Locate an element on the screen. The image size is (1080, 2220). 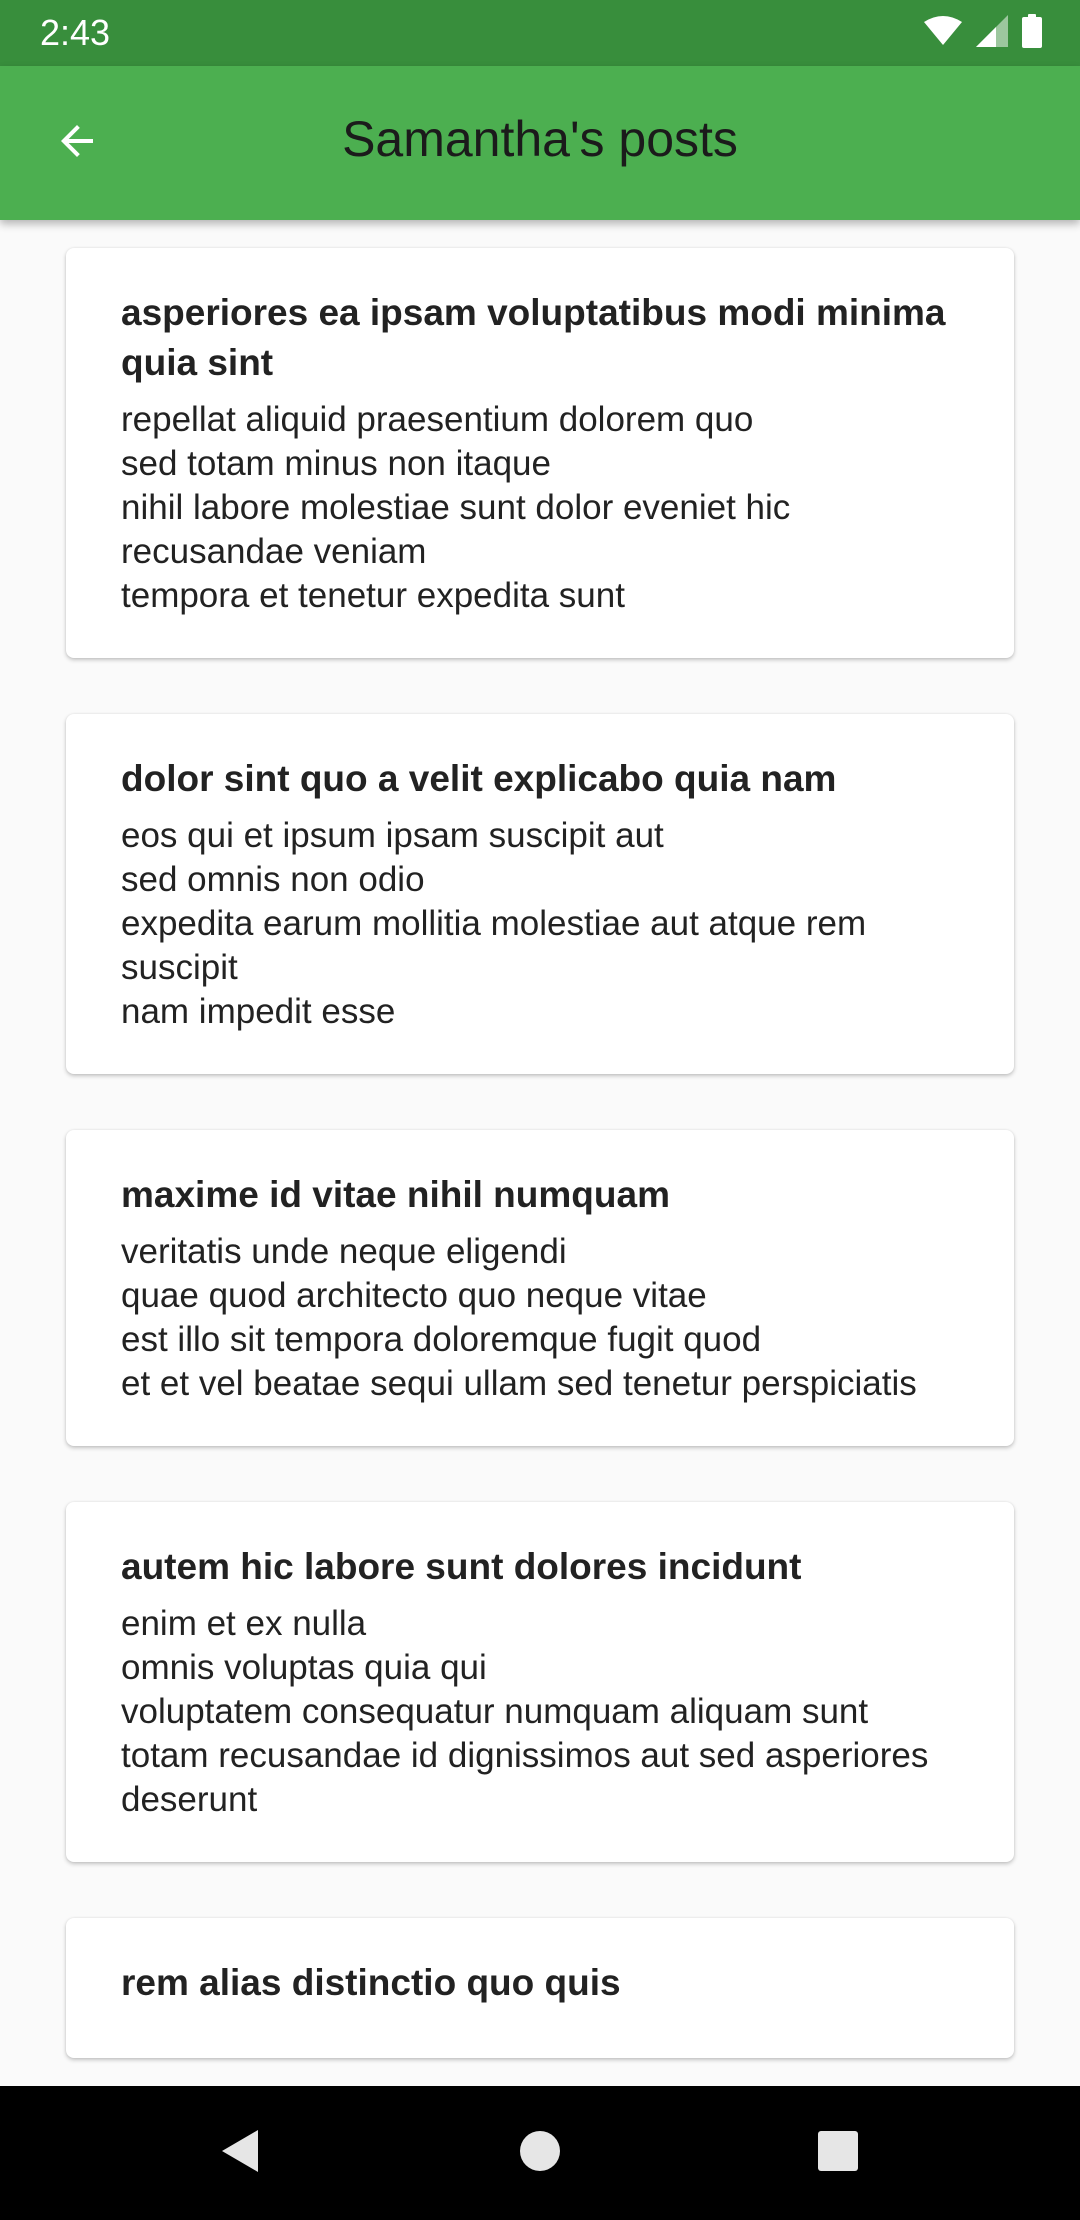
app-bar: Samantha's posts is located at coordinates (540, 143).